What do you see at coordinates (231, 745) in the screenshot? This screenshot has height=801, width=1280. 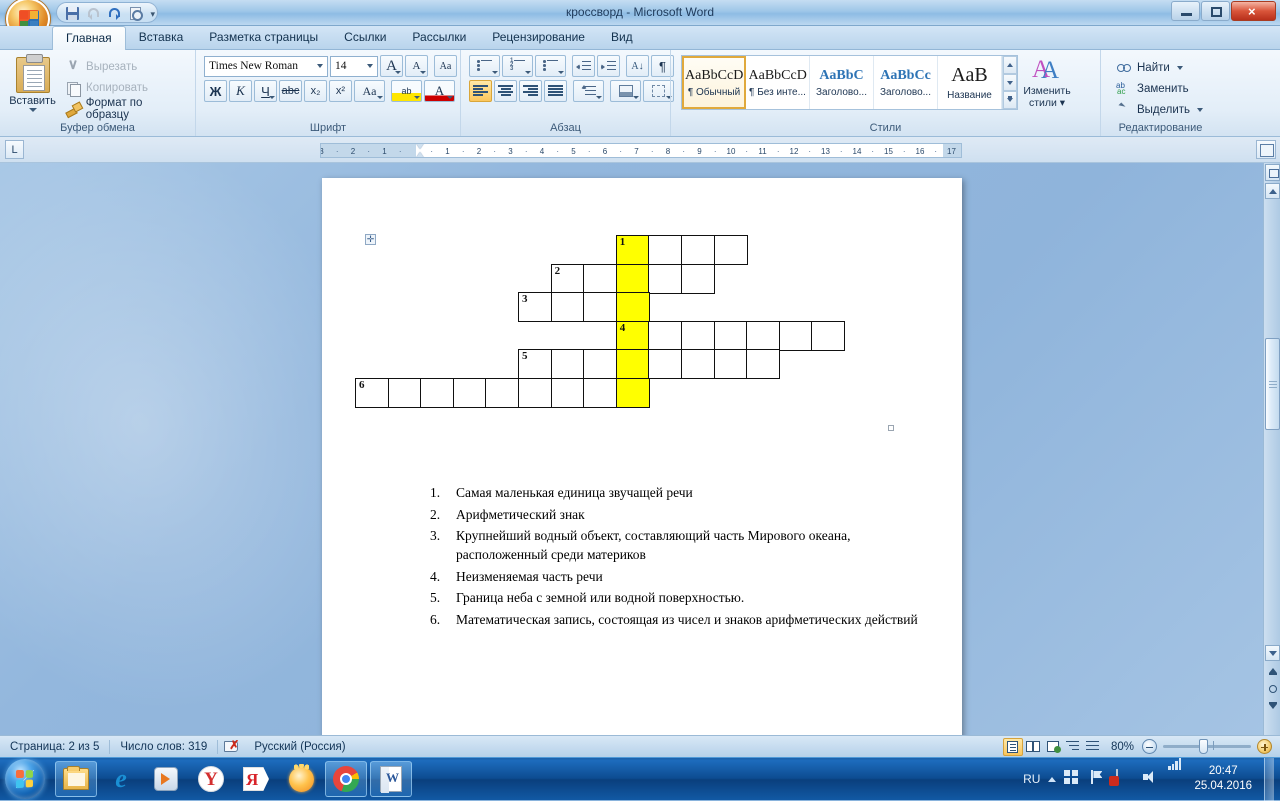 I see `proofing-status-button: ✗` at bounding box center [231, 745].